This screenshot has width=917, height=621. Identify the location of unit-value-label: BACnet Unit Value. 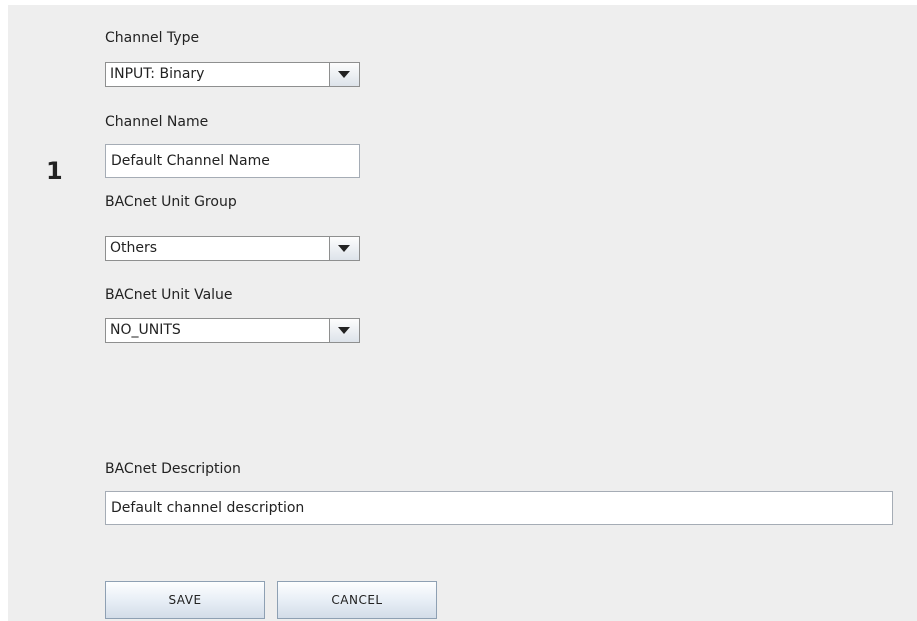
(169, 295).